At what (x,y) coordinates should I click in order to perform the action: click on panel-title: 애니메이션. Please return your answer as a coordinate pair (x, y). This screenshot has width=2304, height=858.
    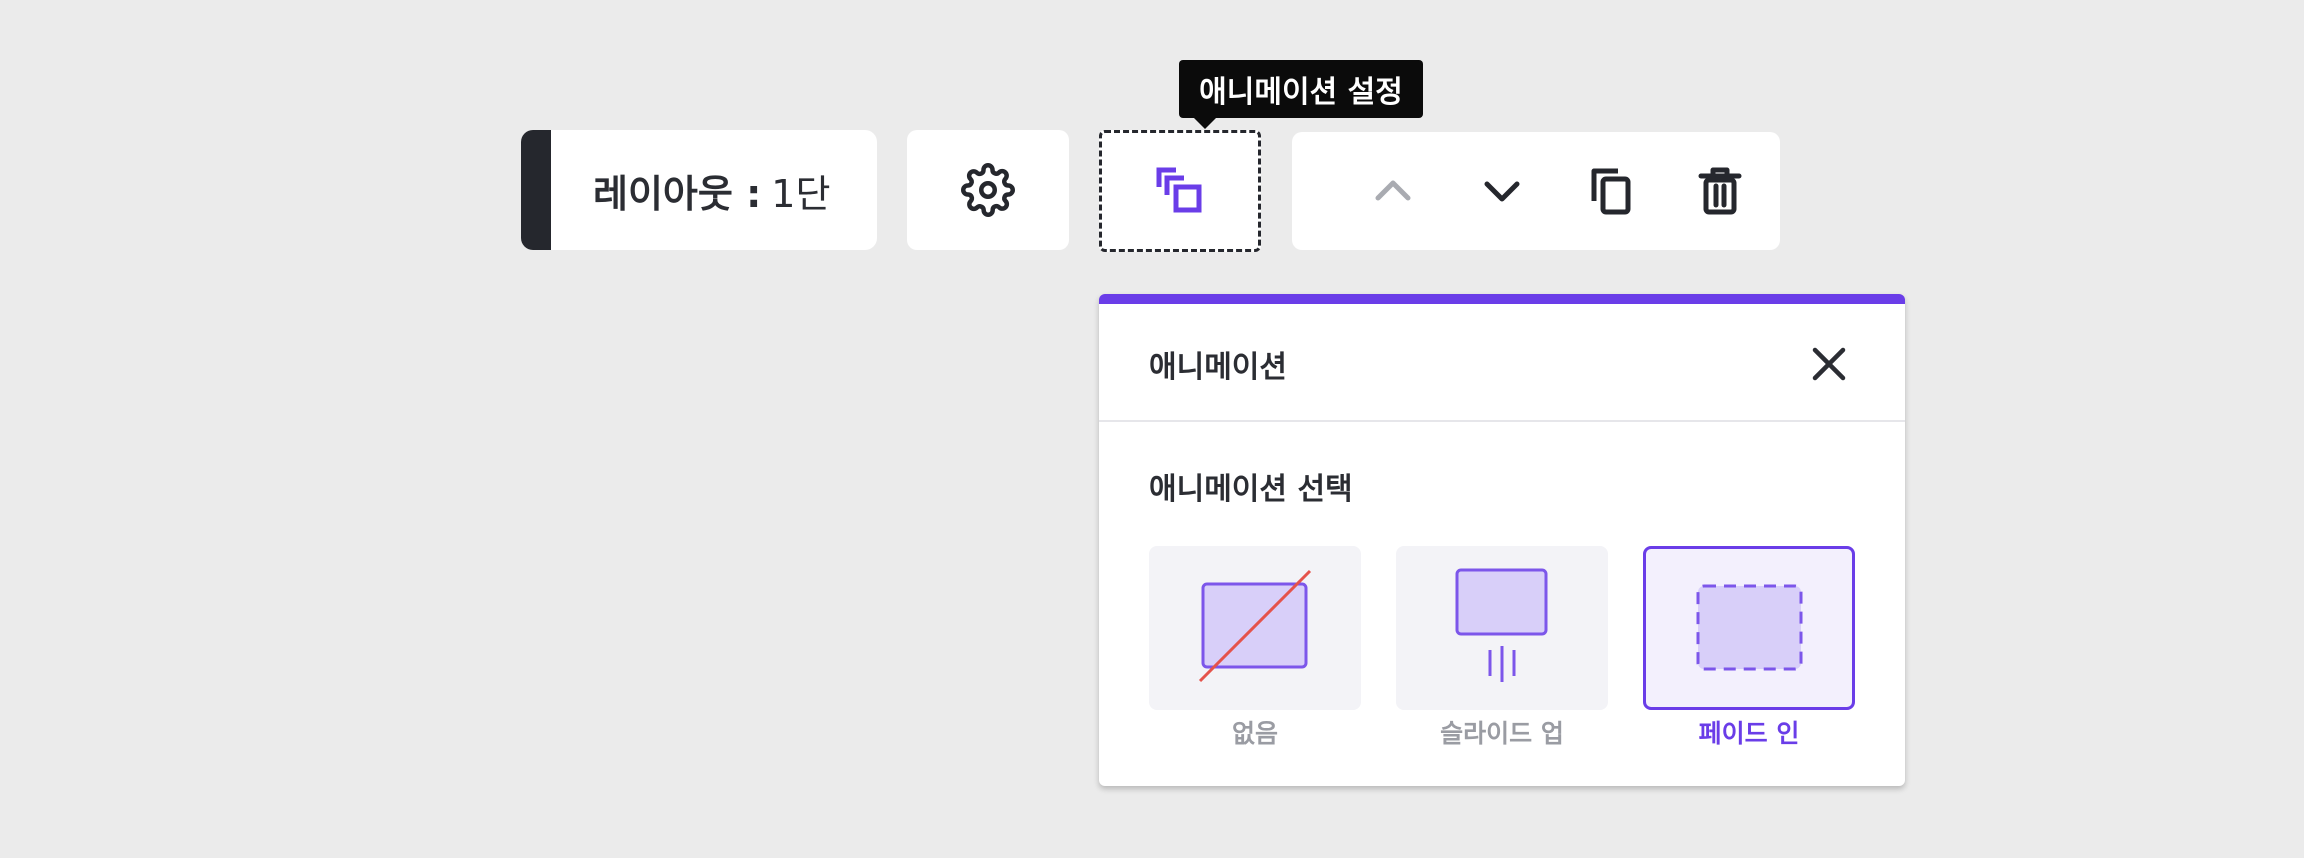
    Looking at the image, I should click on (1218, 367).